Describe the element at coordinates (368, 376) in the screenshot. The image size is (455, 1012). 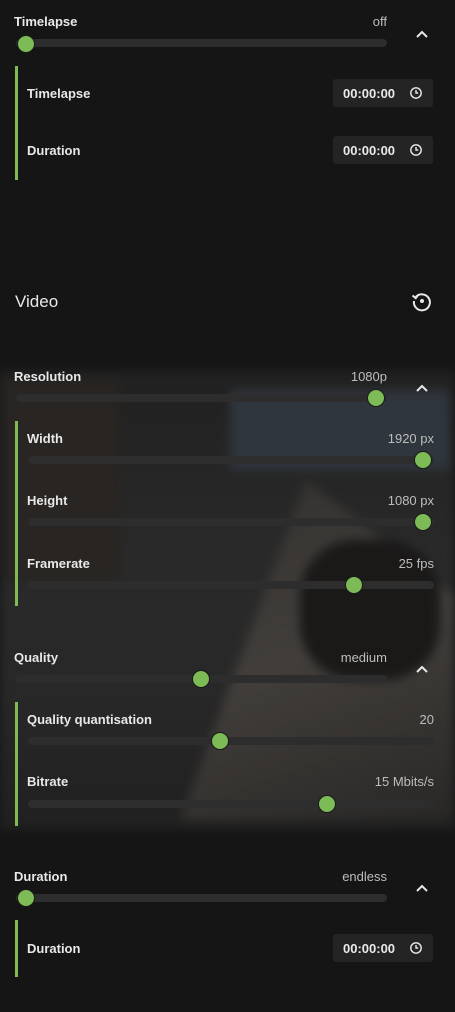
I see `resolution-value: 1080p` at that location.